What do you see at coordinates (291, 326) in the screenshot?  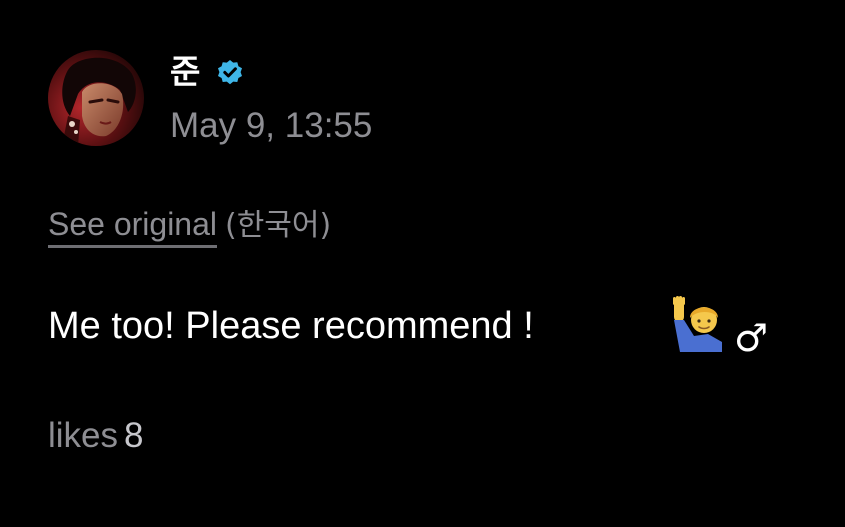 I see `post-text: Me too! Please recommend !` at bounding box center [291, 326].